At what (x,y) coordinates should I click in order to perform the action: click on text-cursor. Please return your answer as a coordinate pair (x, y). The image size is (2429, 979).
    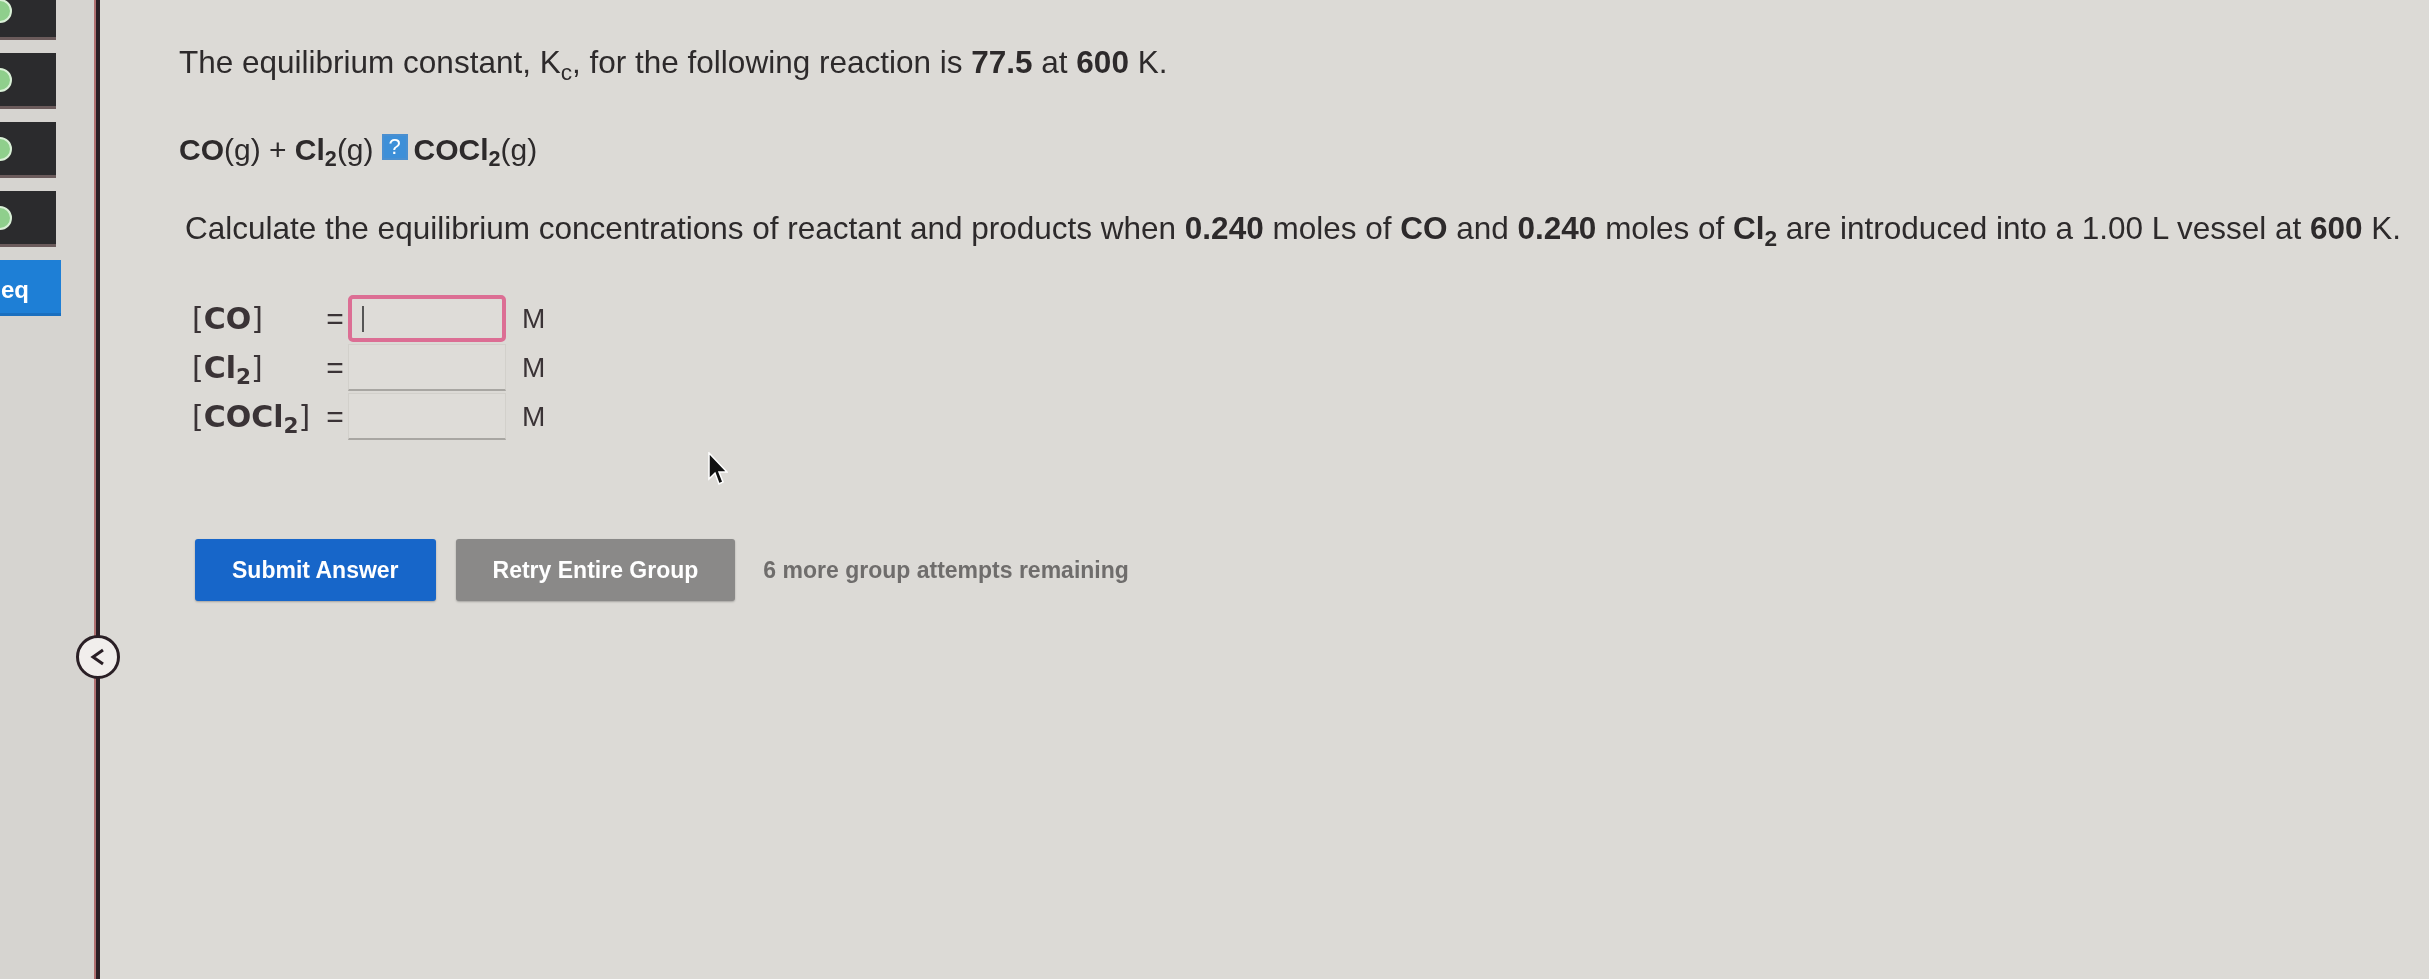
    Looking at the image, I should click on (363, 318).